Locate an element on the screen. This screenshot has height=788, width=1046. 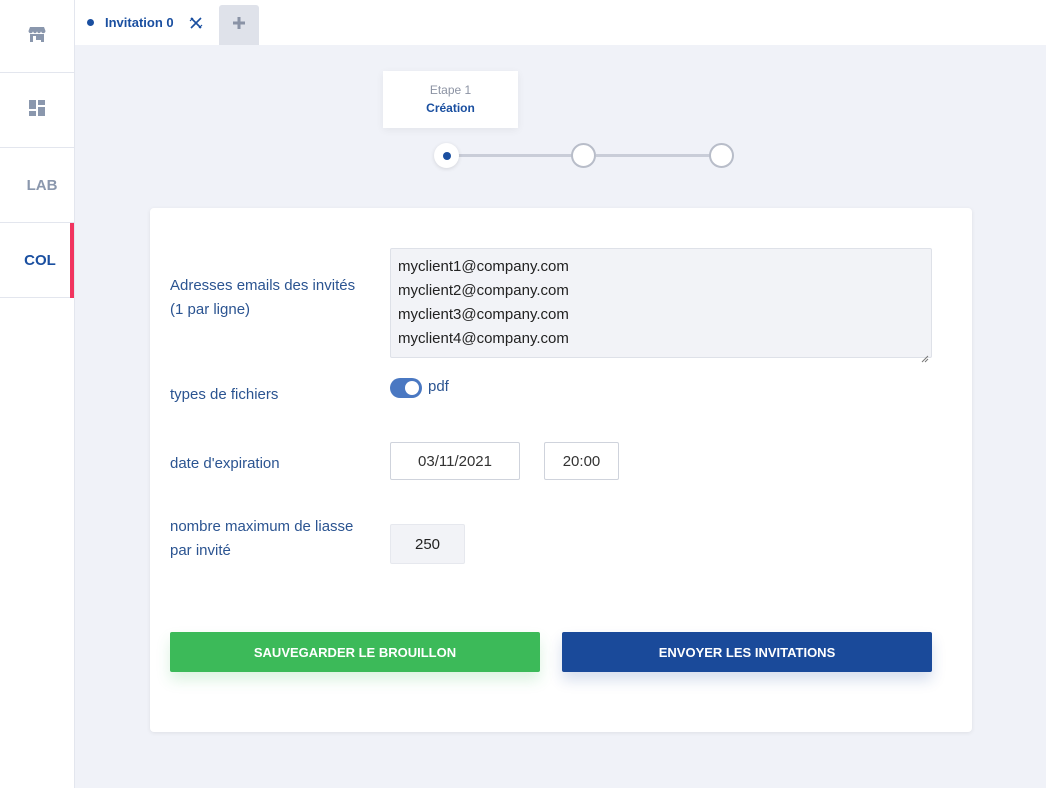
add-tab-button is located at coordinates (239, 25).